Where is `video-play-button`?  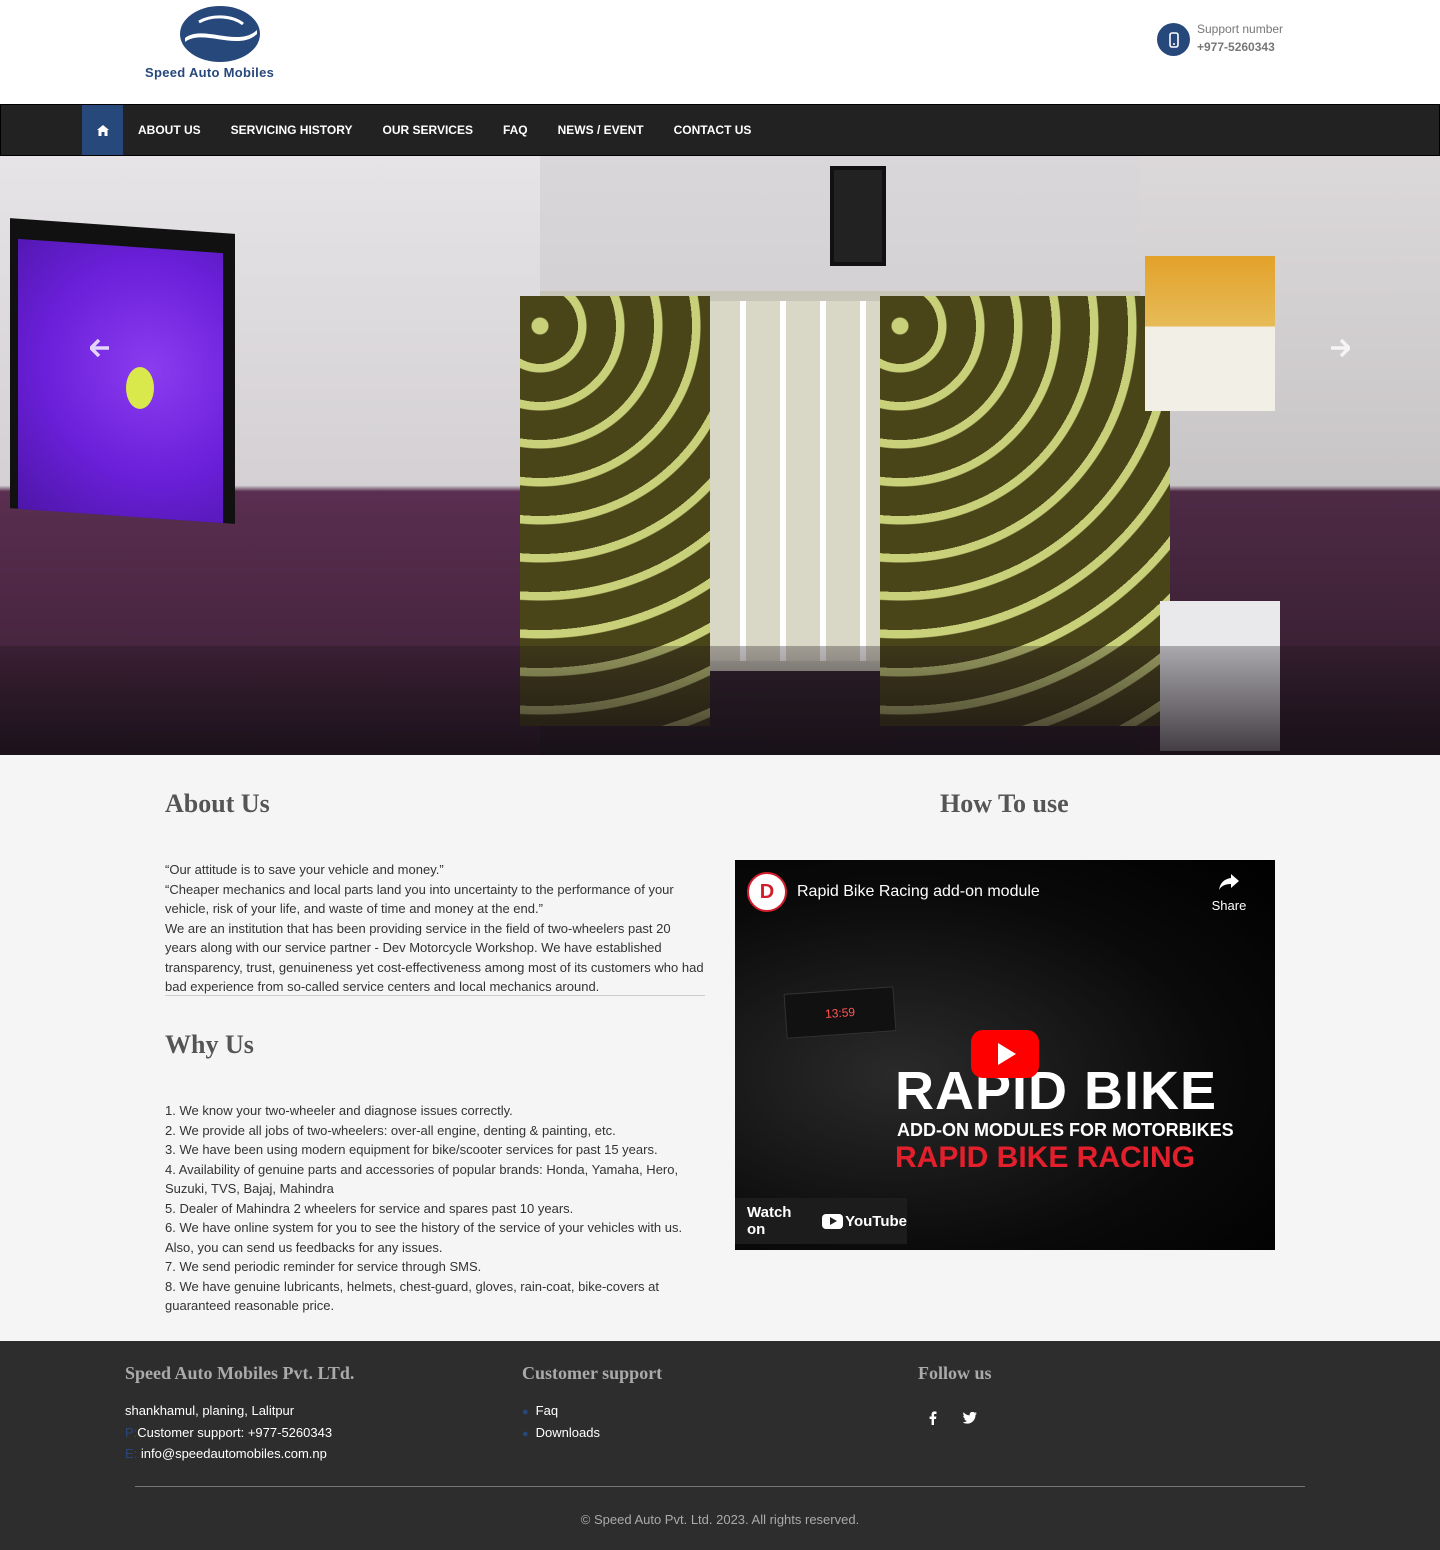 video-play-button is located at coordinates (1005, 1054).